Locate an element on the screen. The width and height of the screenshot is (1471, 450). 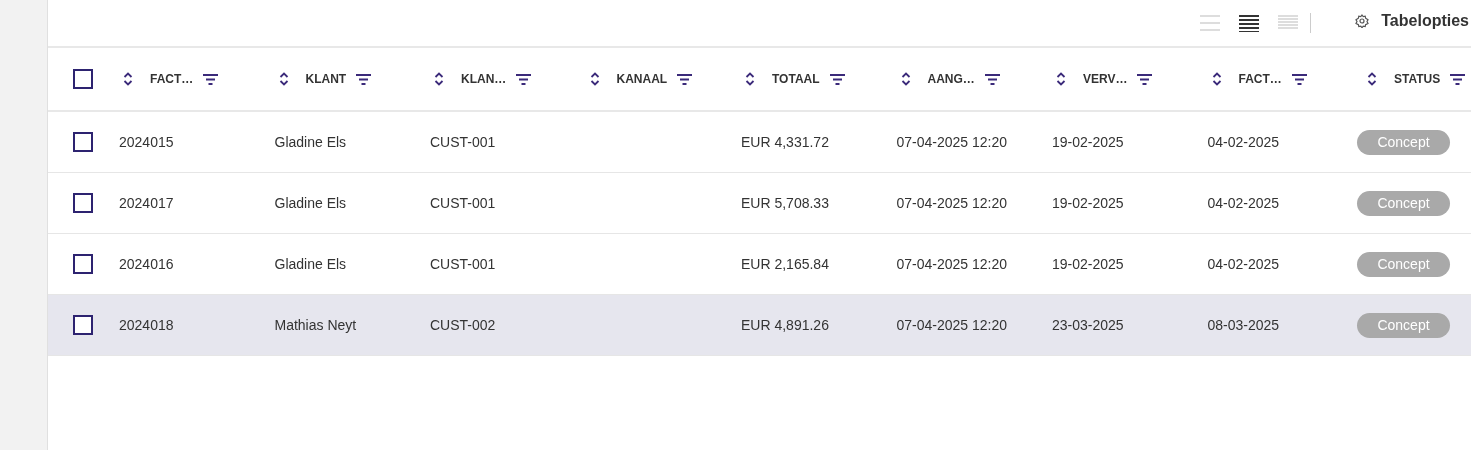
table-options-button: Tabelopties is located at coordinates (1412, 23).